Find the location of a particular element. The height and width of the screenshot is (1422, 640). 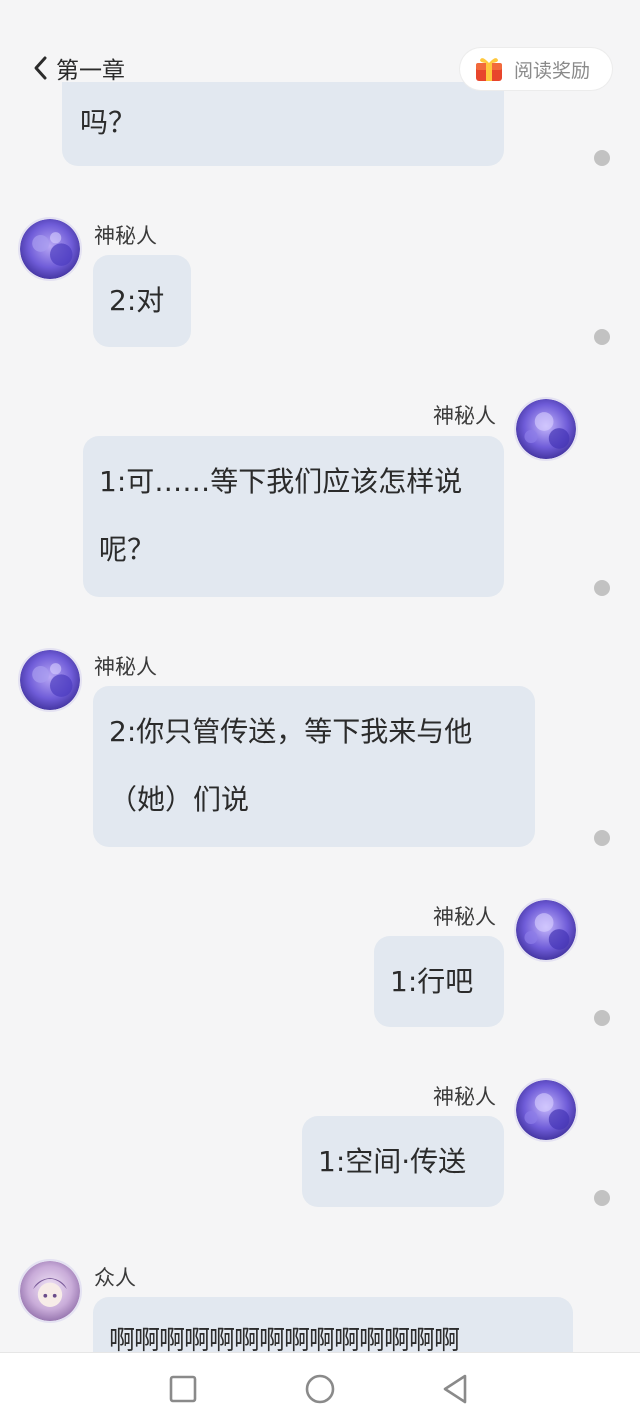

reading-reward-label: 阅读奖励 is located at coordinates (552, 70).